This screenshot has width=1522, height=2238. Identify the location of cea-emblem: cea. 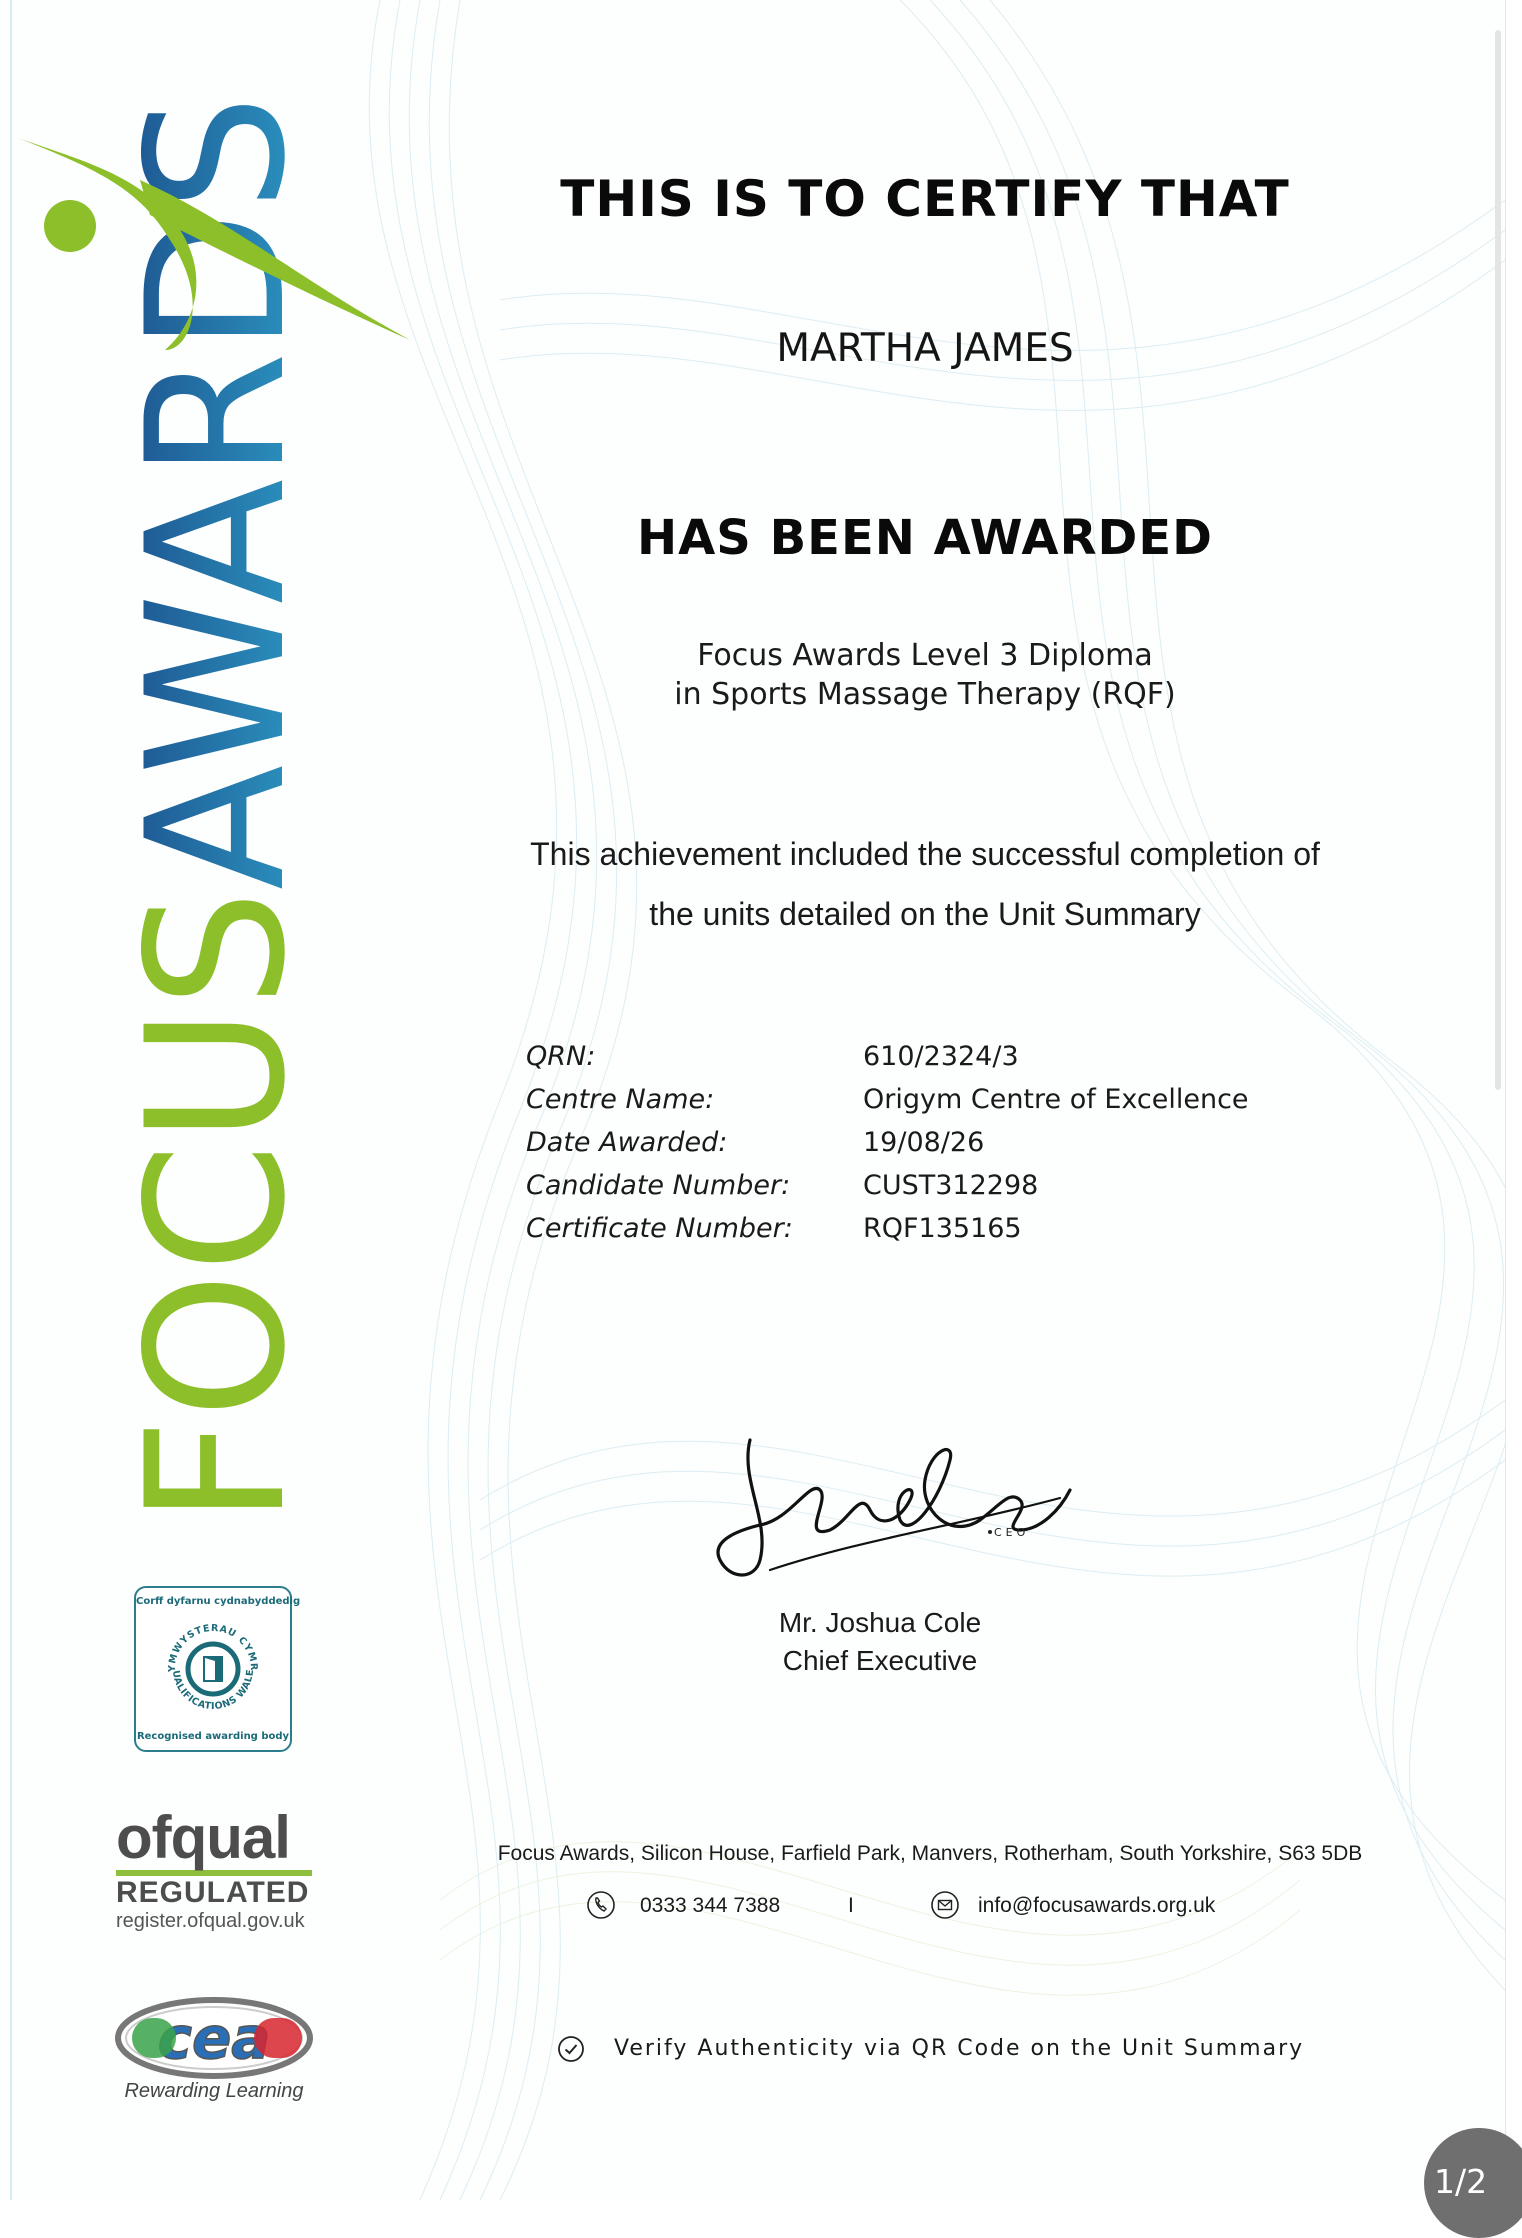
(214, 2038).